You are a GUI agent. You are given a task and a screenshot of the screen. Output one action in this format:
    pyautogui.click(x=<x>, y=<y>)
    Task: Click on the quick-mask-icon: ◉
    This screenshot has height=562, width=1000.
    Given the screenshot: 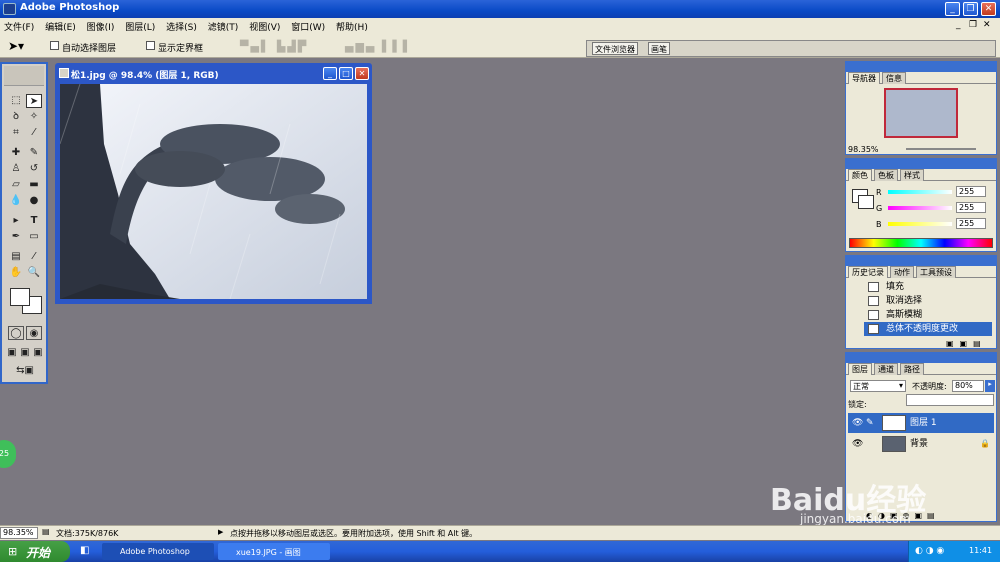 What is the action you would take?
    pyautogui.click(x=34, y=333)
    